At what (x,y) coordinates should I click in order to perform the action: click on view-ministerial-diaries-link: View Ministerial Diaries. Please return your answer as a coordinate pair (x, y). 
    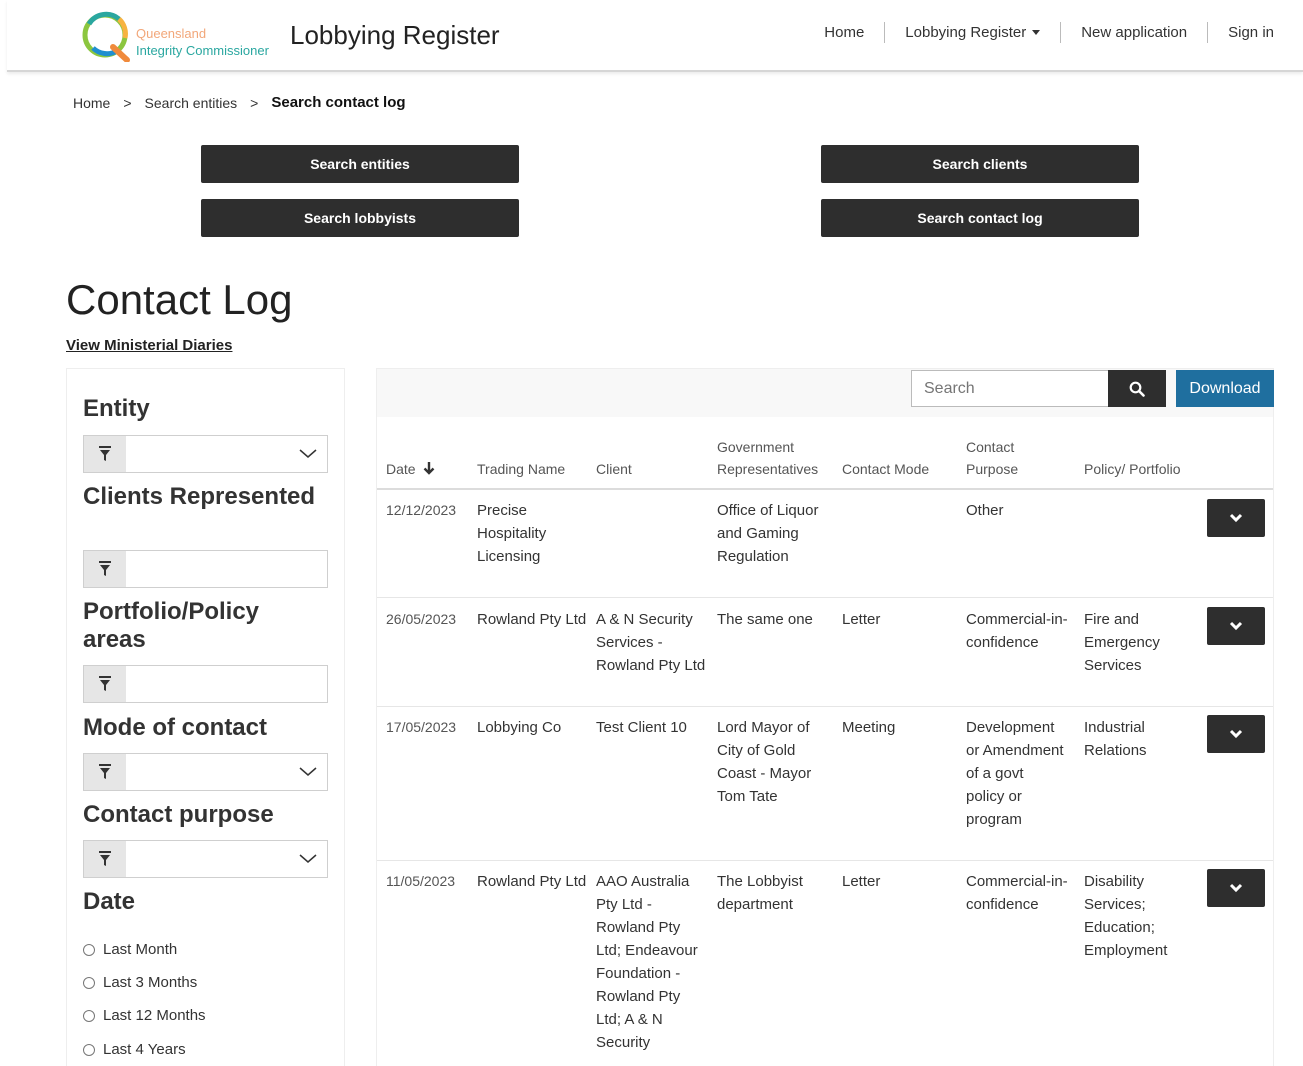
    Looking at the image, I should click on (149, 345).